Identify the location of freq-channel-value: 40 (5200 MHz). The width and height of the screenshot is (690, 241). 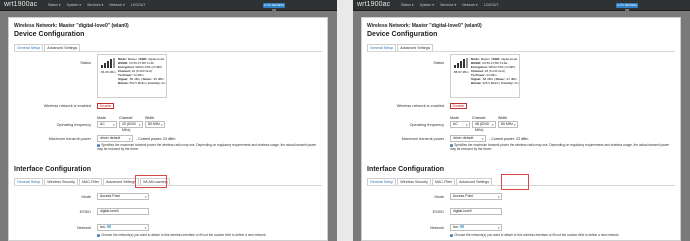
(129, 127).